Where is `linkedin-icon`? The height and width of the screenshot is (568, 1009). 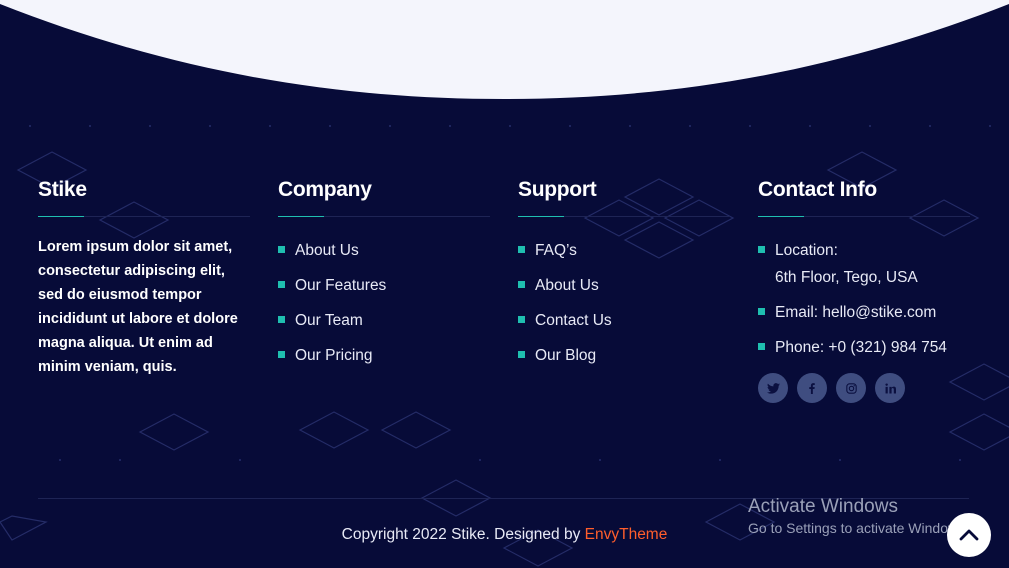 linkedin-icon is located at coordinates (890, 388).